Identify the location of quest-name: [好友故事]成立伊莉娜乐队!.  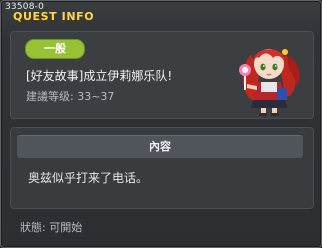
(99, 76).